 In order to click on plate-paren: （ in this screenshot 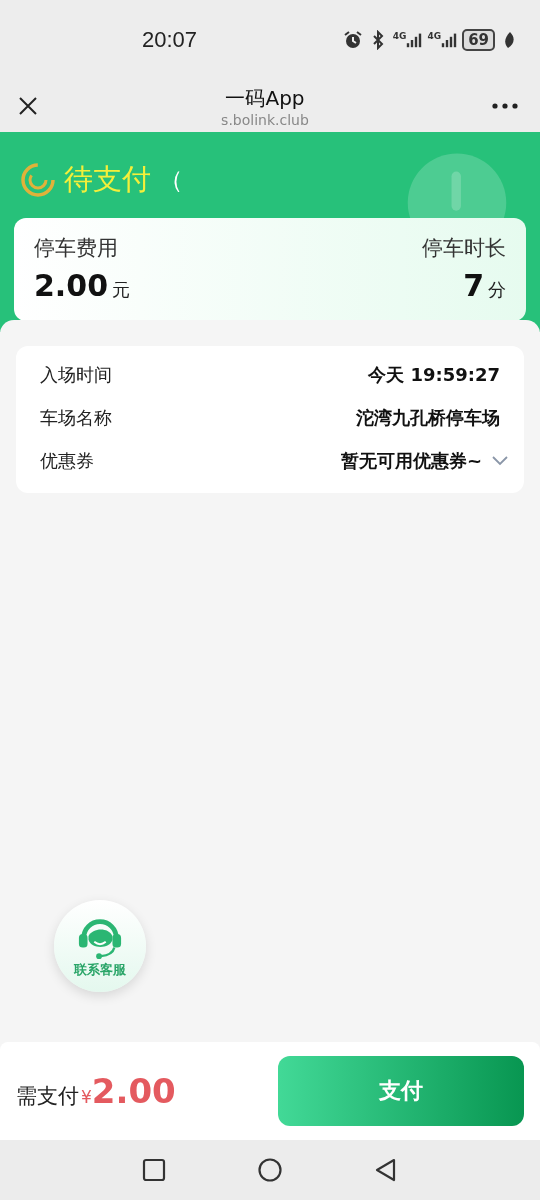, I will do `click(171, 180)`.